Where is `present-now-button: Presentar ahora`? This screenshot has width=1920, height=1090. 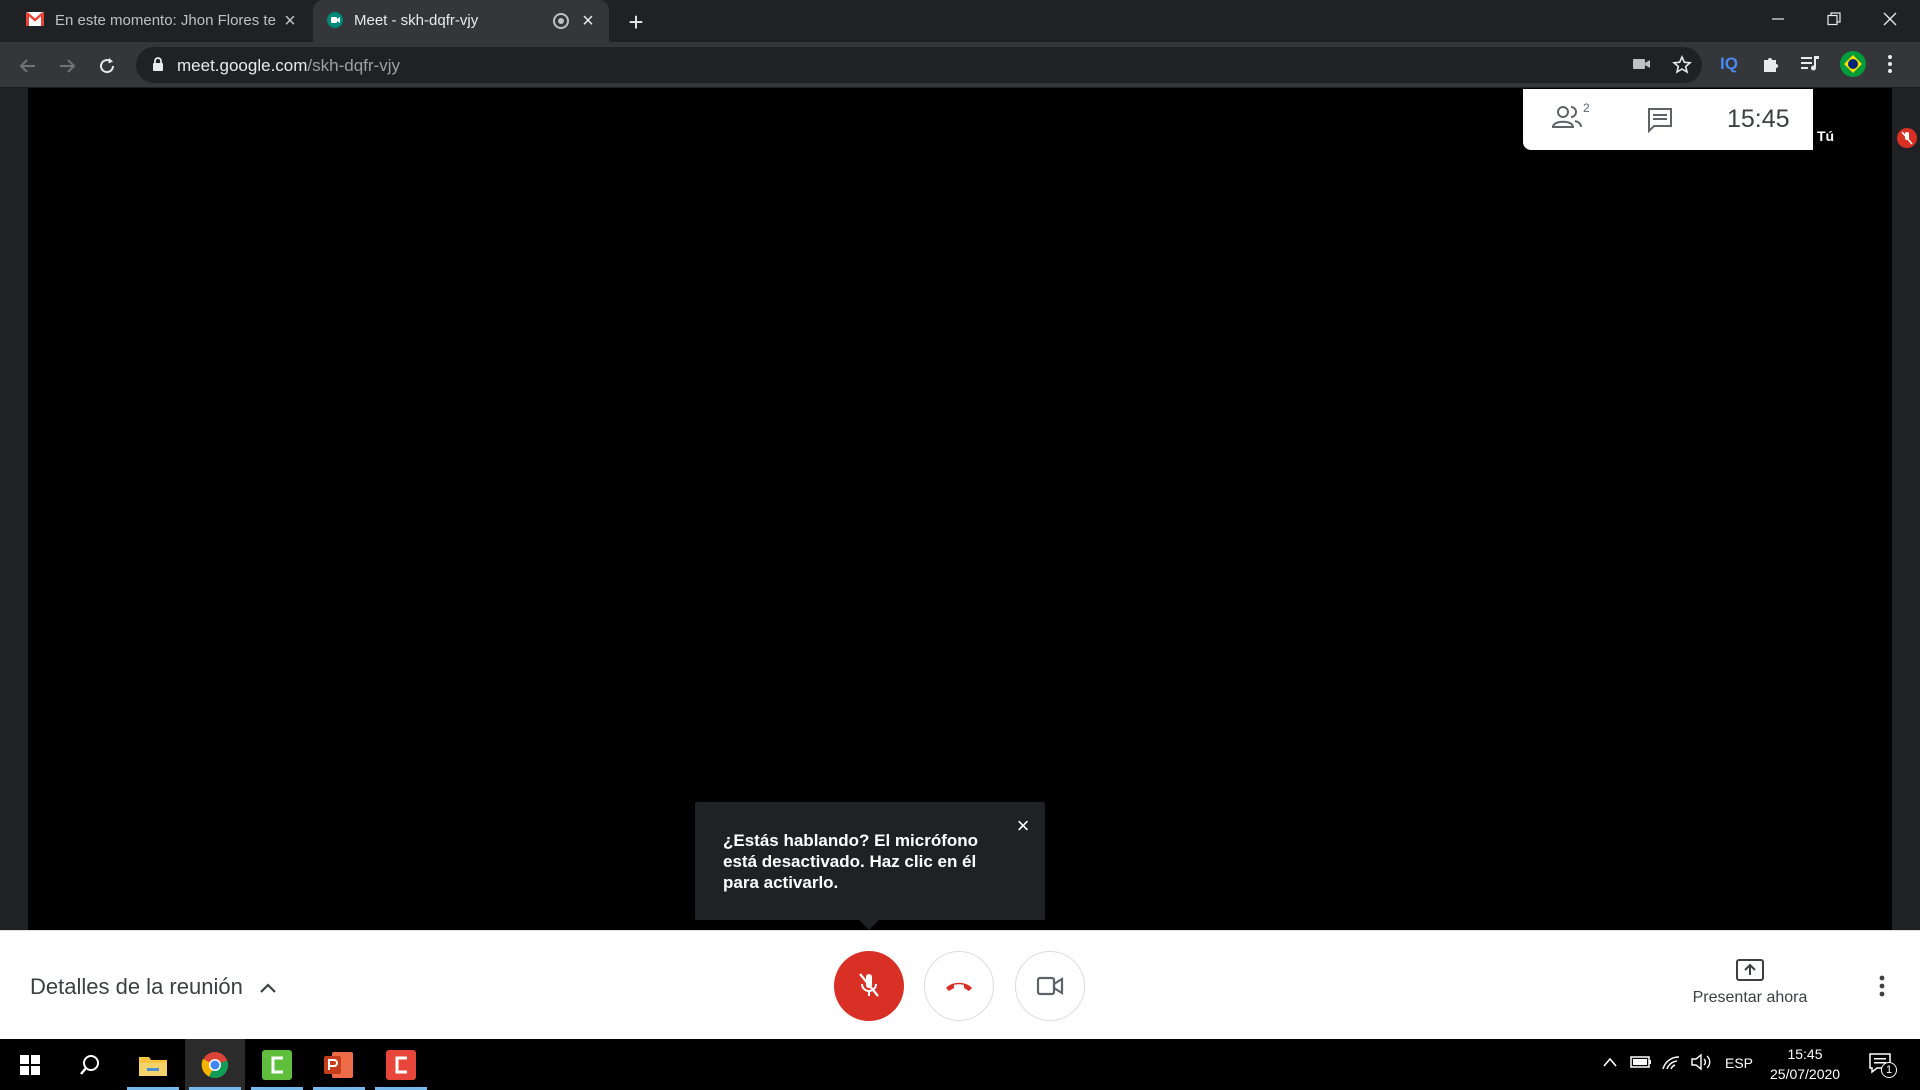 present-now-button: Presentar ahora is located at coordinates (1750, 982).